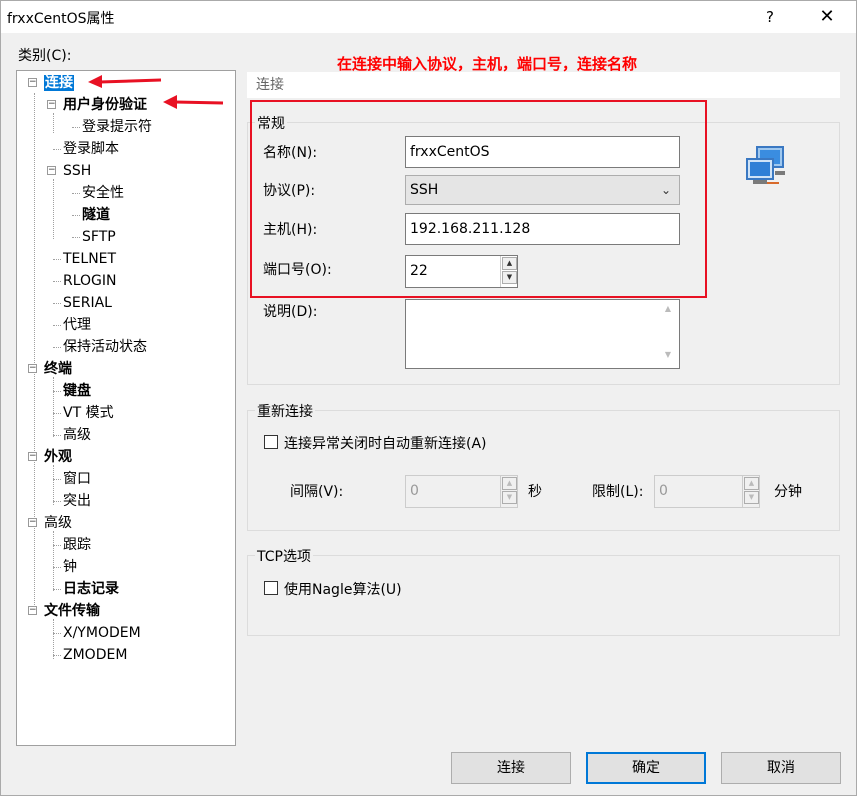  I want to click on interval-label: 间隔(V):, so click(317, 492).